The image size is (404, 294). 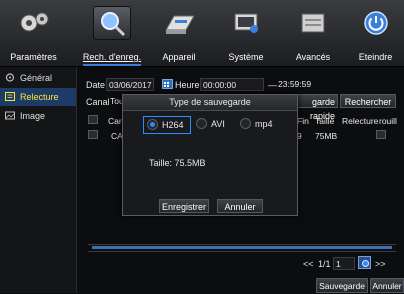 I want to click on page-input: 1, so click(x=344, y=263).